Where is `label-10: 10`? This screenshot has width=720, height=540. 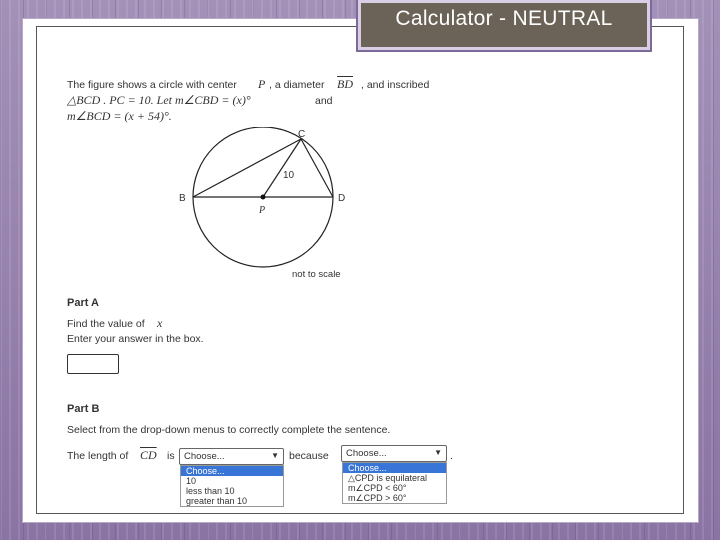
label-10: 10 is located at coordinates (289, 175).